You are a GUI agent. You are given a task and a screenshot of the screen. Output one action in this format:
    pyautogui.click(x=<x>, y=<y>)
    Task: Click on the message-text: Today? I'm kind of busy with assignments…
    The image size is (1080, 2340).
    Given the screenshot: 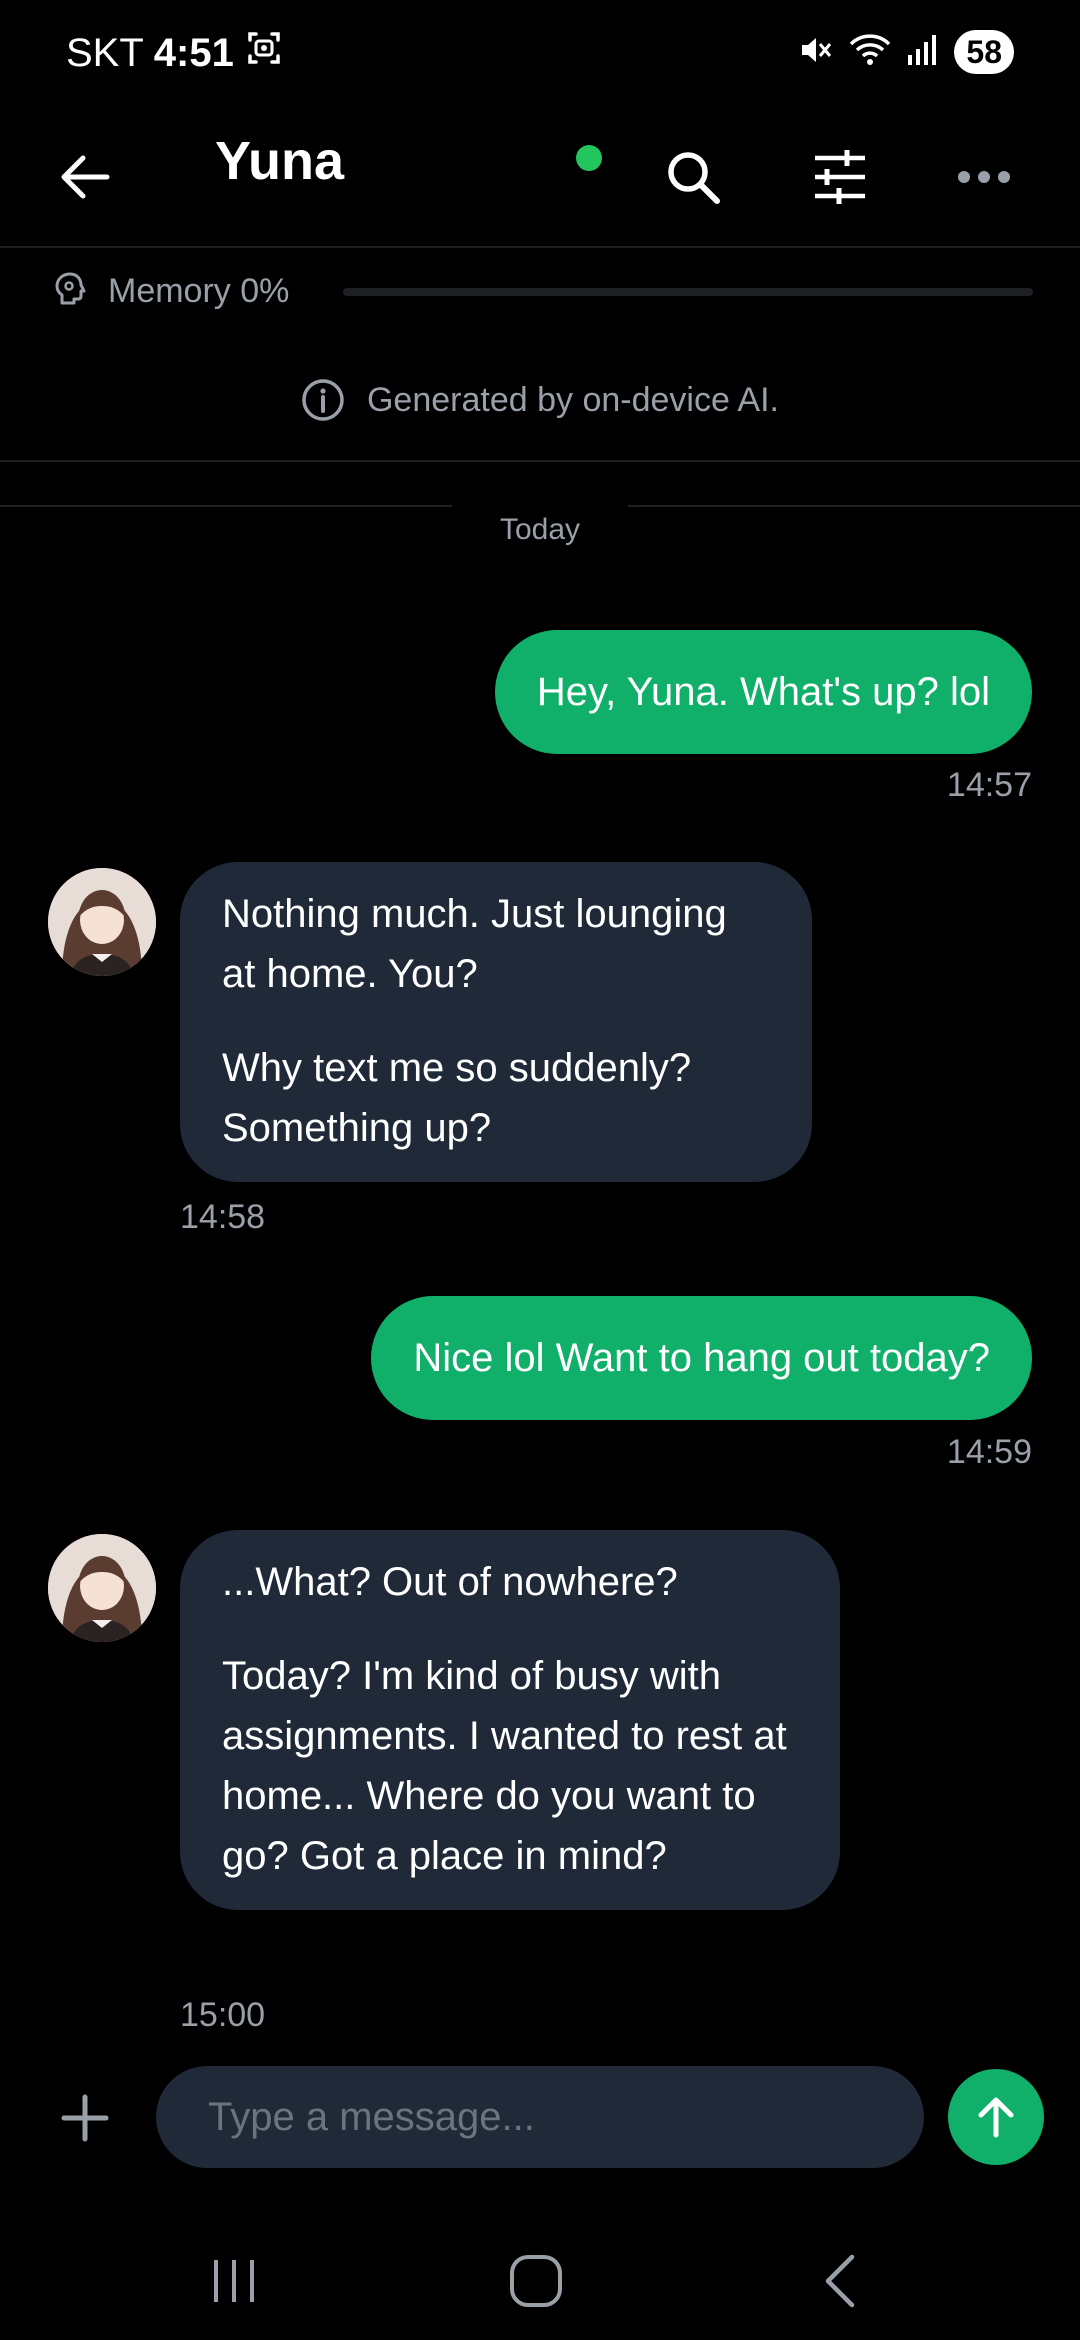 What is the action you would take?
    pyautogui.click(x=504, y=1766)
    